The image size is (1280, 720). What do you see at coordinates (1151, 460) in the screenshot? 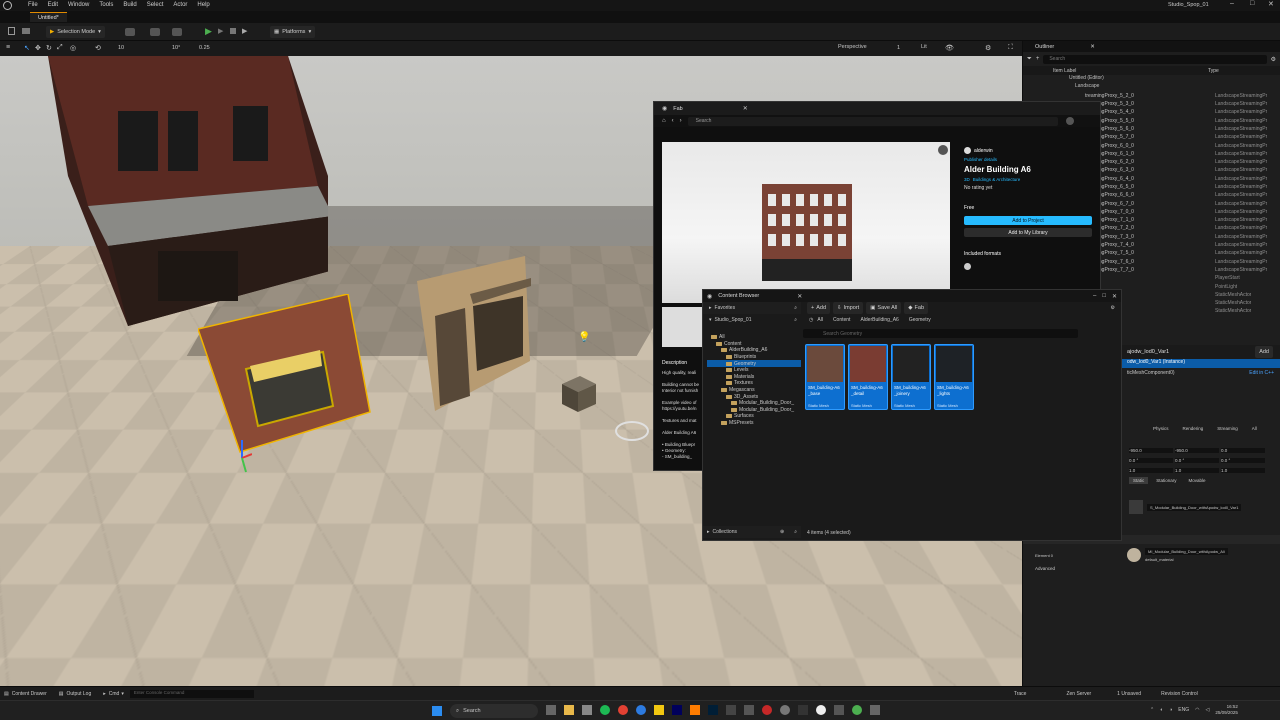
I see `rotation-x: 0.0 °` at bounding box center [1151, 460].